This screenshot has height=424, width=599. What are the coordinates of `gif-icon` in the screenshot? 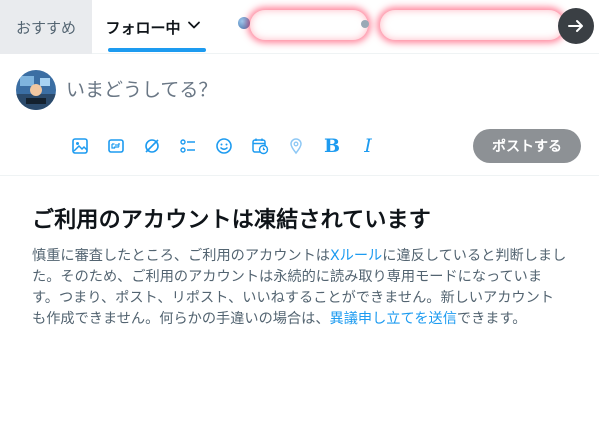 It's located at (116, 146).